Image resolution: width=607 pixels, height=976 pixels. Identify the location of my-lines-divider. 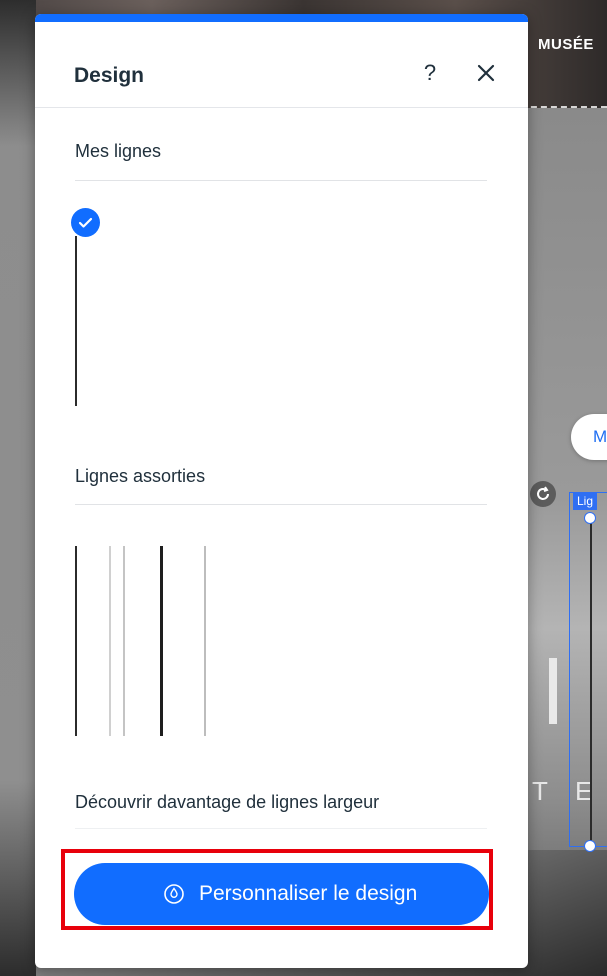
(281, 180).